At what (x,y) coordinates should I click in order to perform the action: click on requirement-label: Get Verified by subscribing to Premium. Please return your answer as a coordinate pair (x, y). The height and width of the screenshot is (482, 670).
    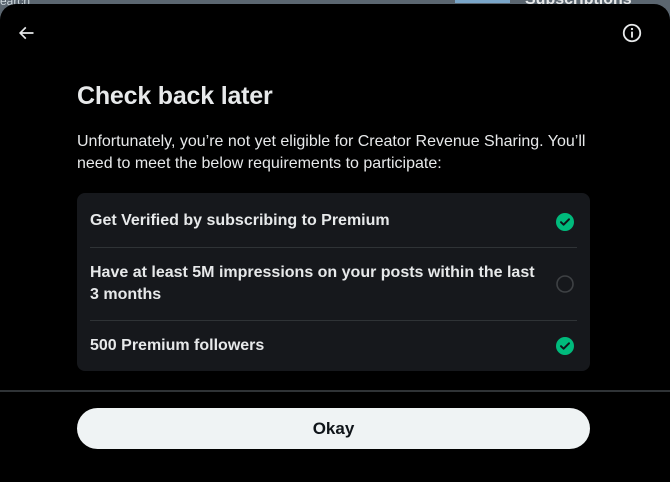
    Looking at the image, I should click on (240, 220).